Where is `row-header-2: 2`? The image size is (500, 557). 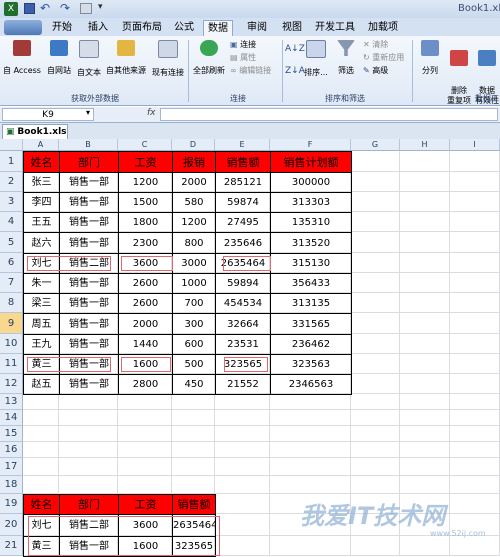 row-header-2: 2 is located at coordinates (11, 182).